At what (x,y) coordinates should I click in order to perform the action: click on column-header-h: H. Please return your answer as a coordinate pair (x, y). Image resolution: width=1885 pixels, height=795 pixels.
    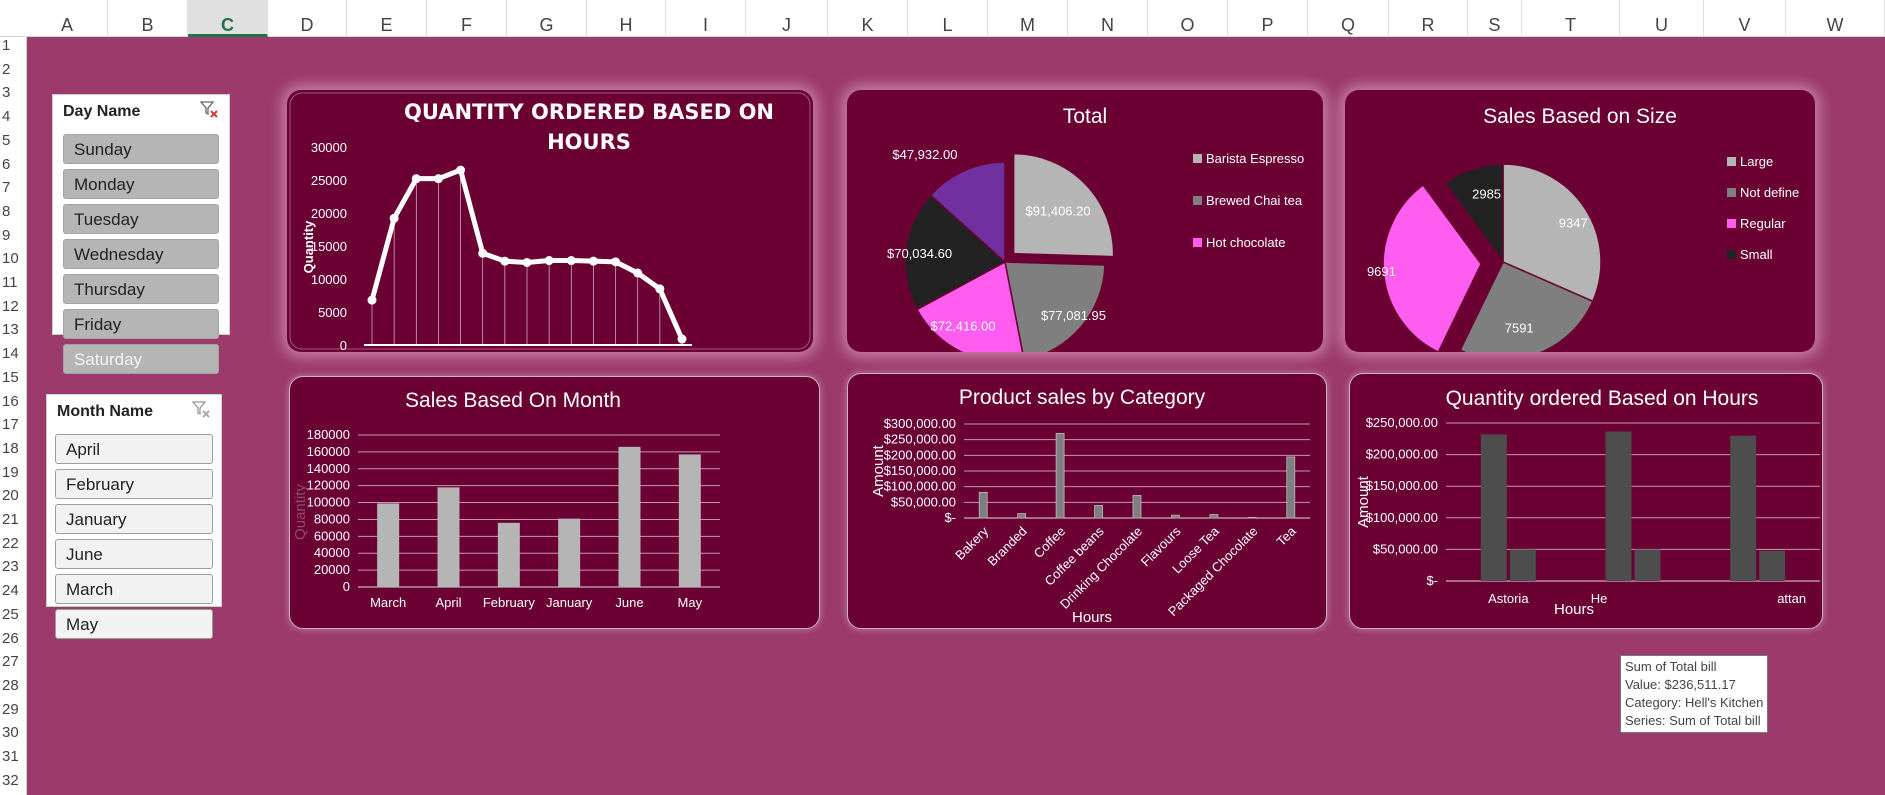
    Looking at the image, I should click on (626, 18).